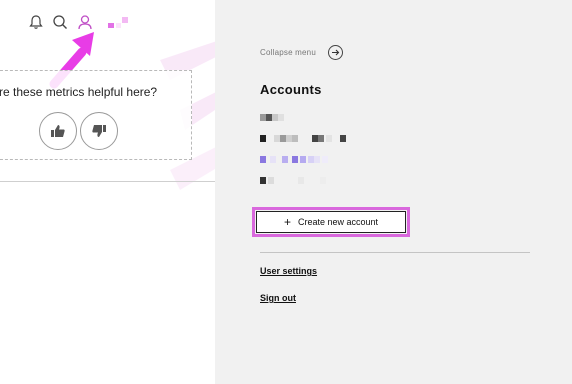  I want to click on redacted-username, so click(120, 23).